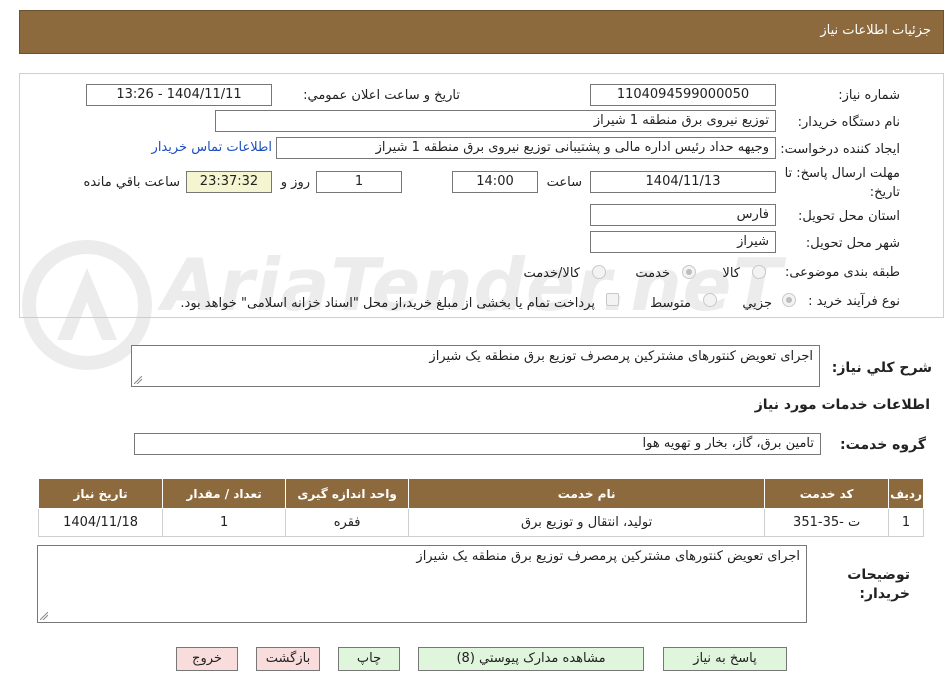 The width and height of the screenshot is (944, 691). What do you see at coordinates (842, 405) in the screenshot?
I see `services-title: اطلاعات خدمات مورد نياز` at bounding box center [842, 405].